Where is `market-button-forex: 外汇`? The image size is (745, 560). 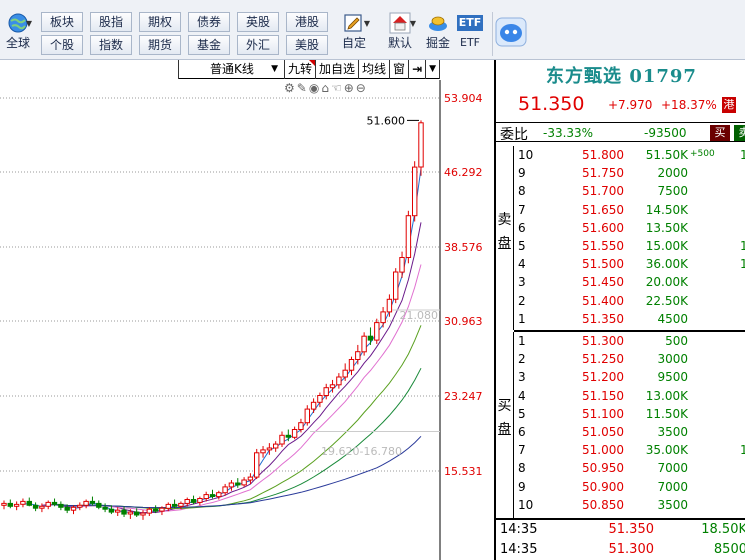
market-button-forex: 外汇 is located at coordinates (258, 45).